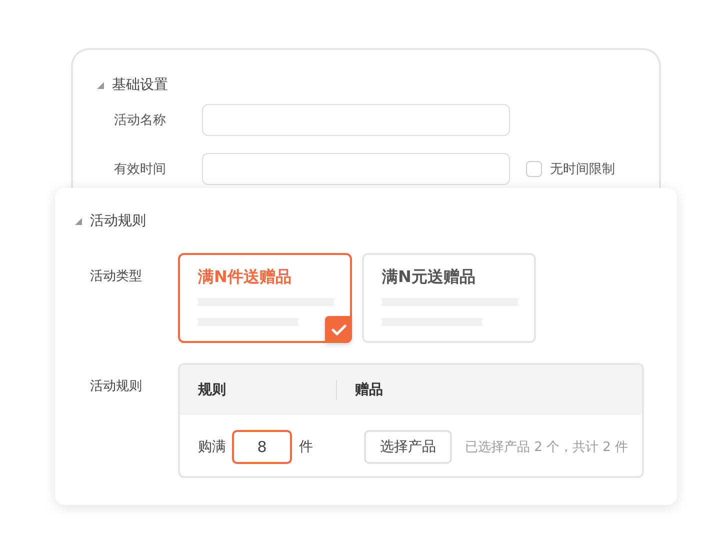 This screenshot has height=541, width=726. I want to click on check-icon, so click(338, 329).